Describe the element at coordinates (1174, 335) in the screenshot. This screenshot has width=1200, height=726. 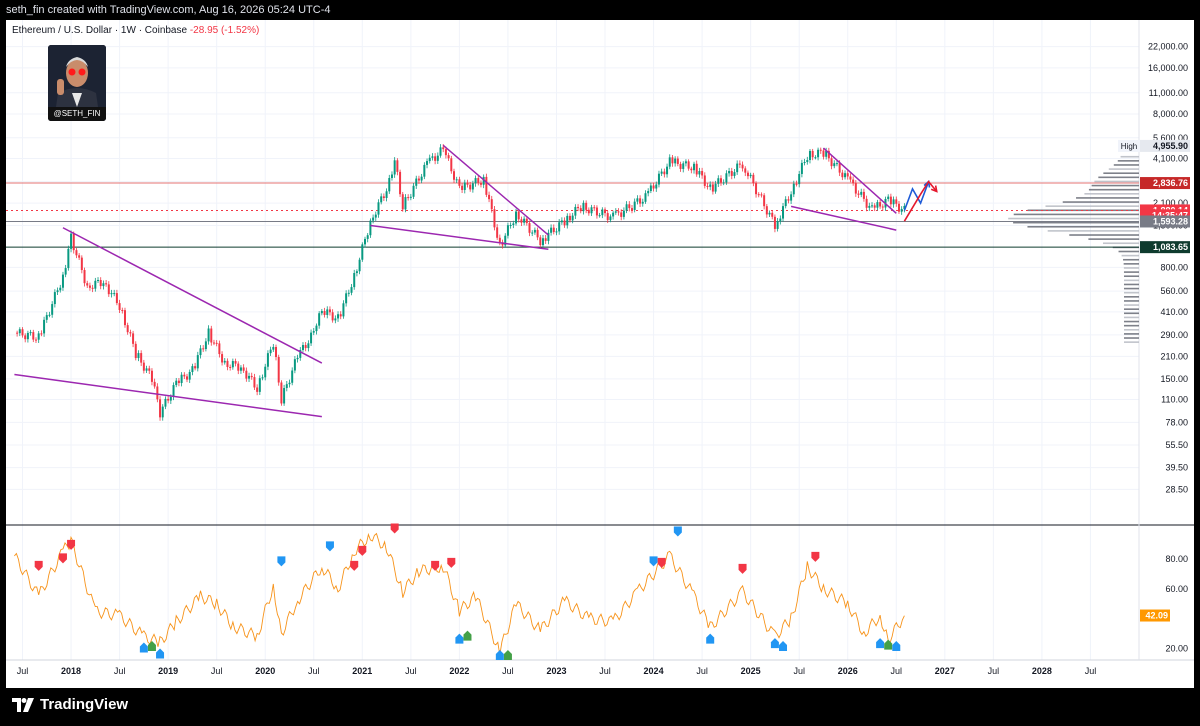
I see `price-tick-label: 290.00` at that location.